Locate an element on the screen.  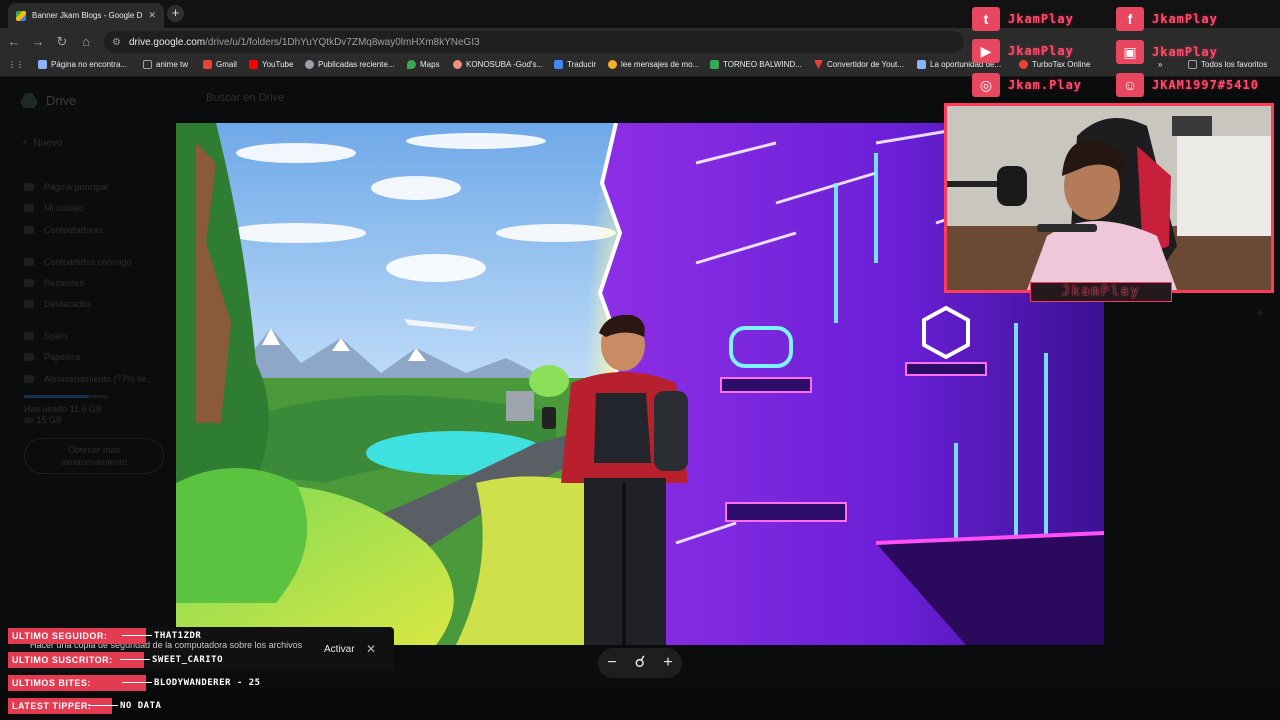
side-panel-add-icon: + is located at coordinates (1260, 312).